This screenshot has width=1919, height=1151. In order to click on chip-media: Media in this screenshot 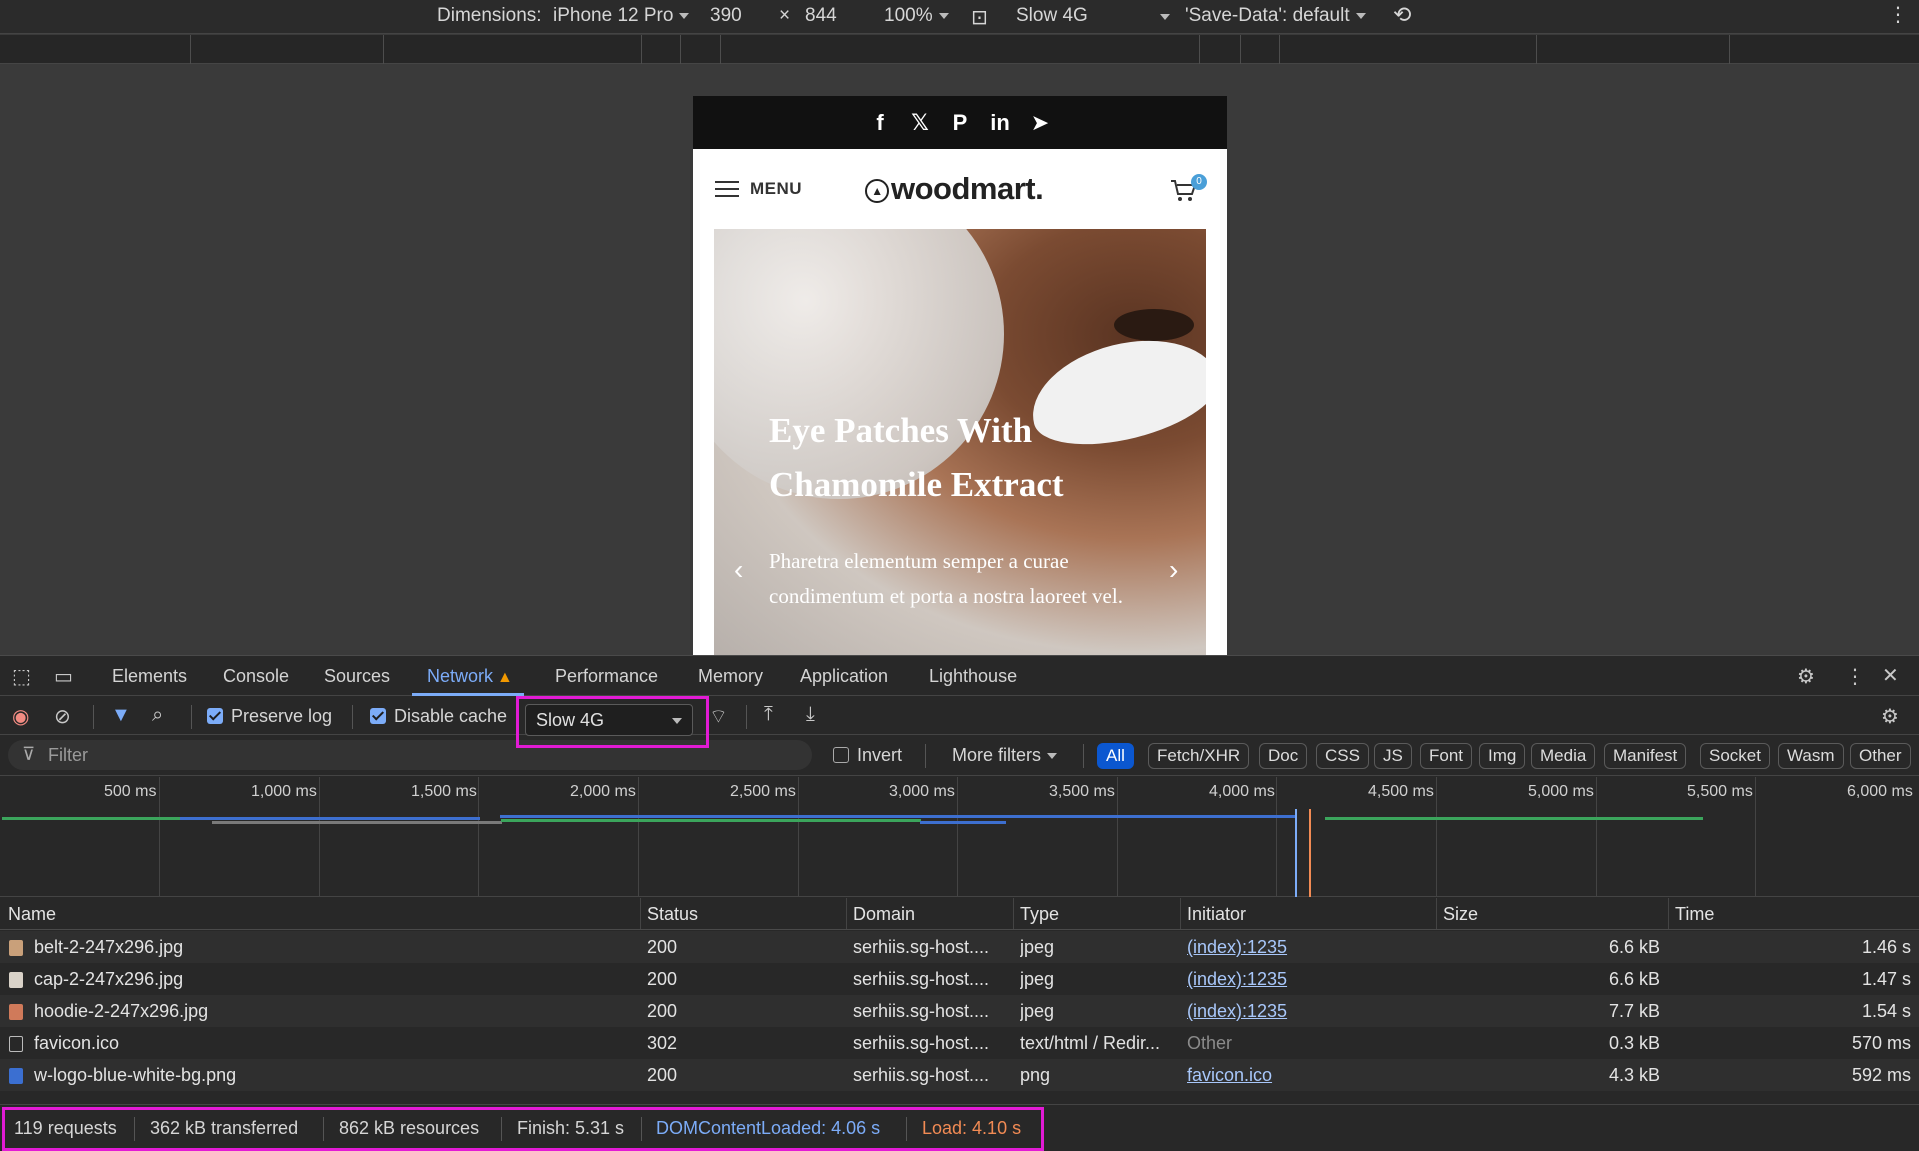, I will do `click(1563, 756)`.